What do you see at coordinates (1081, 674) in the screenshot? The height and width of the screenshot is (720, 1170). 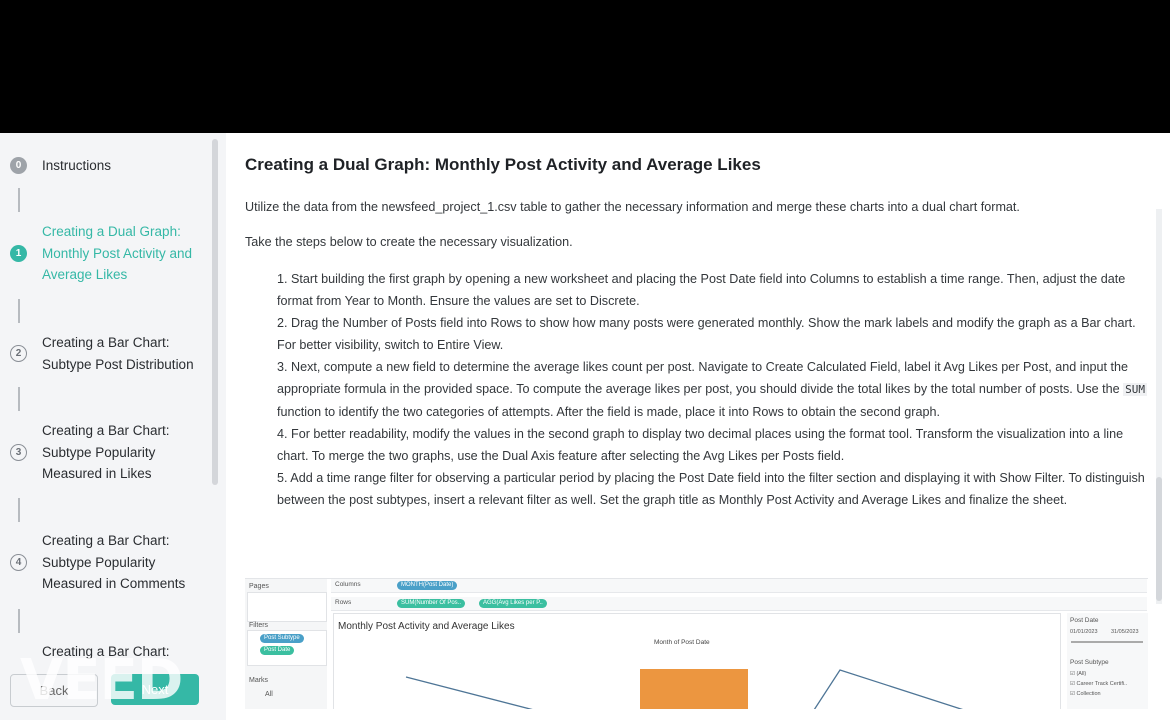 I see `subtype-option-label: (All)` at bounding box center [1081, 674].